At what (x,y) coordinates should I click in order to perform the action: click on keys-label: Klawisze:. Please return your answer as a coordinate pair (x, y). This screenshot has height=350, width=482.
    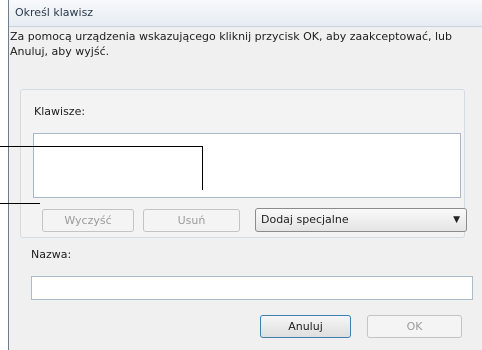
    Looking at the image, I should click on (60, 111).